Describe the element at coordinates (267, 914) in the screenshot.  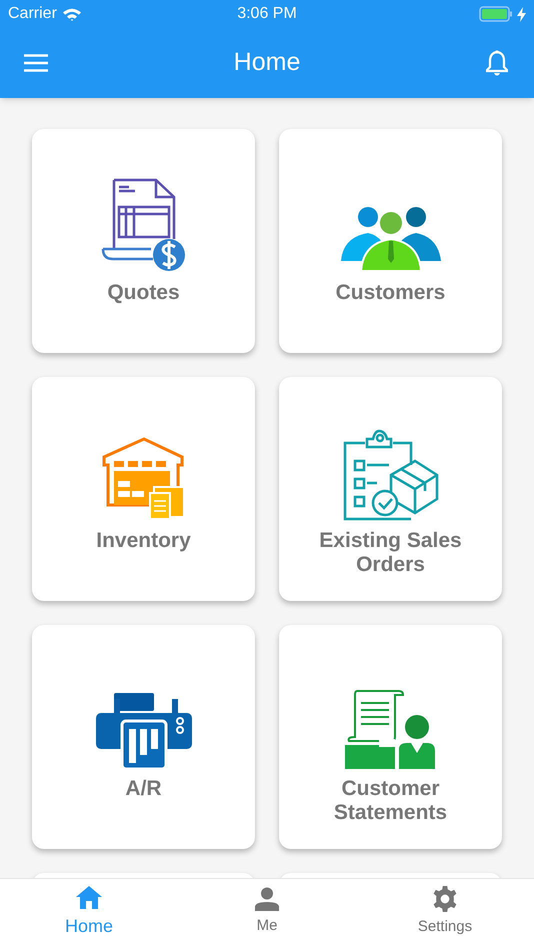
I see `tab: Me` at that location.